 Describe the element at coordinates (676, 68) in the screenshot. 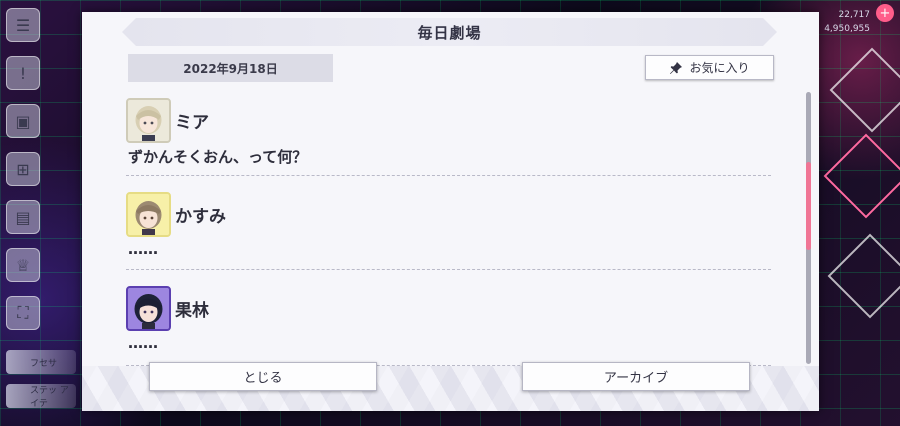

I see `pin-icon` at that location.